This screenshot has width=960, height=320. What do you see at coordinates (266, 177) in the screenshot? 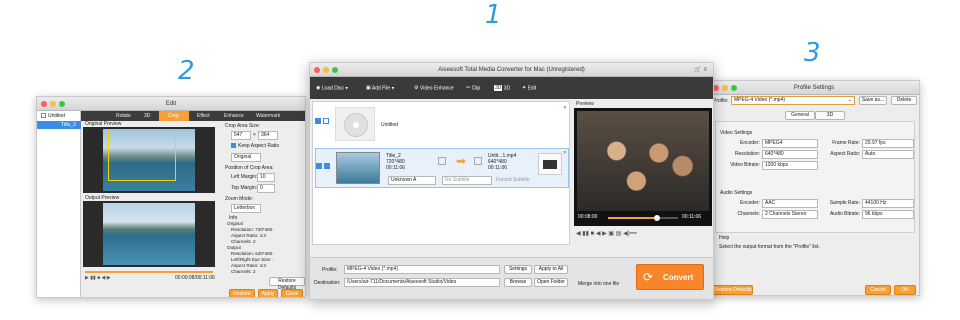
I see `left-margin-input: 10` at bounding box center [266, 177].